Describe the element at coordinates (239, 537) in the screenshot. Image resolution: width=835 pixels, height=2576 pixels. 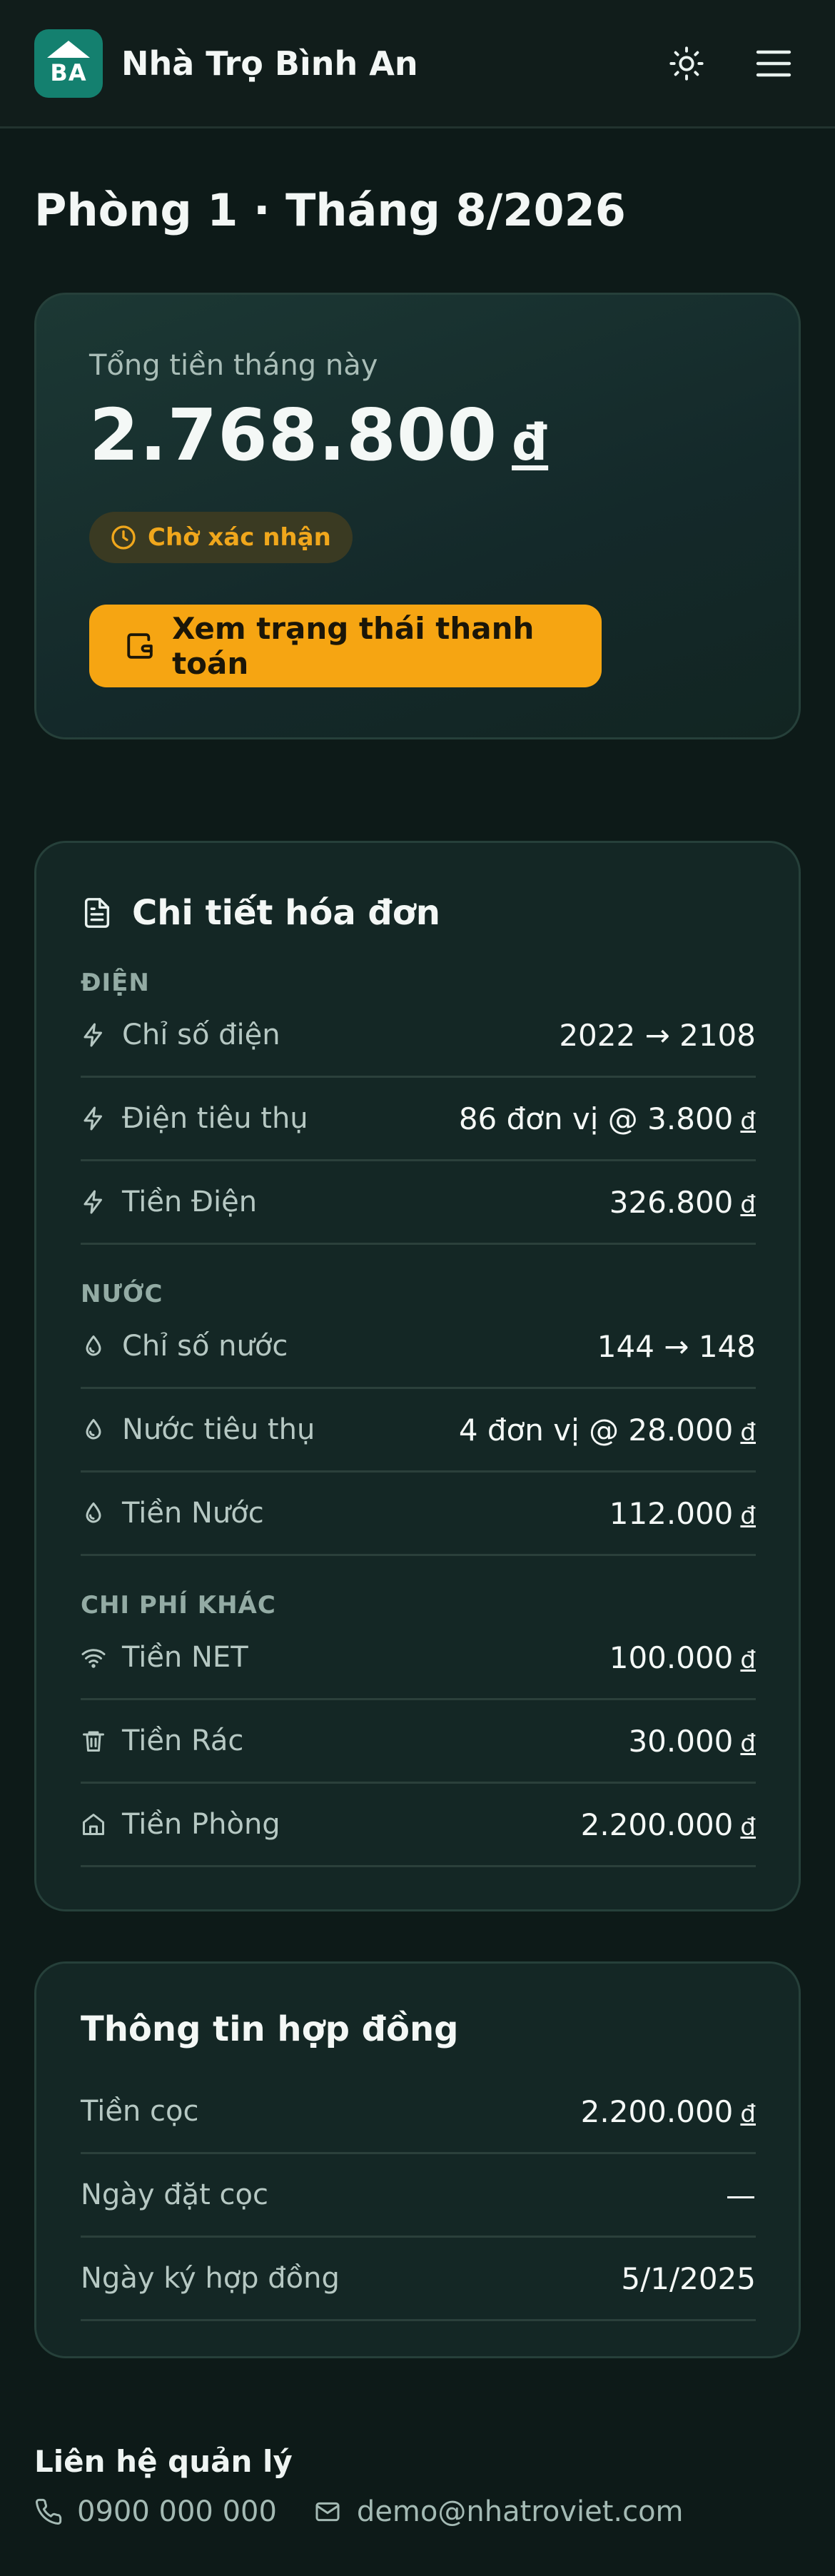
I see `status-text: Chờ xác nhận` at that location.